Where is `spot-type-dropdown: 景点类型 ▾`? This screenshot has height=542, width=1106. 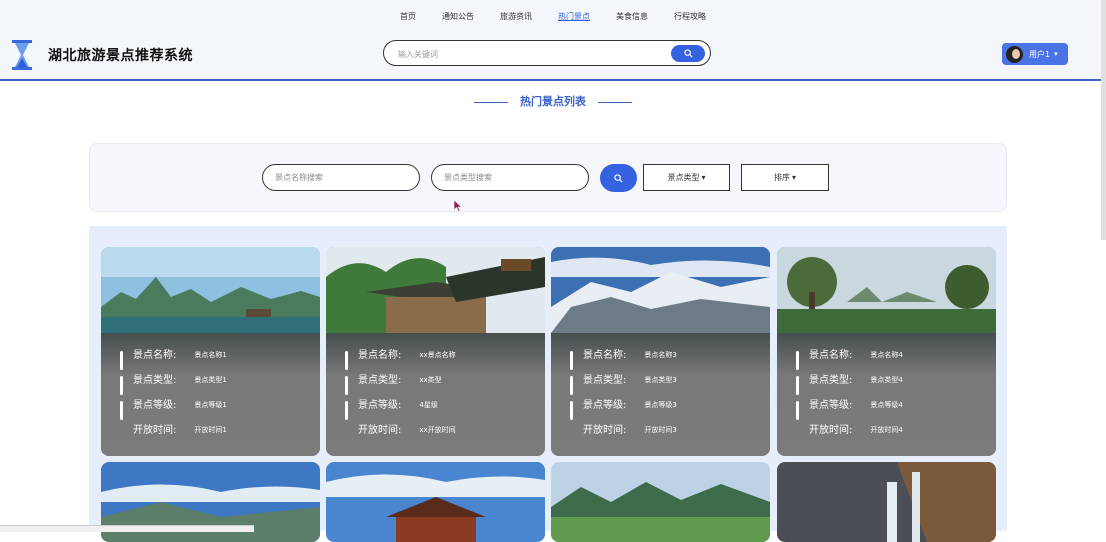
spot-type-dropdown: 景点类型 ▾ is located at coordinates (686, 177).